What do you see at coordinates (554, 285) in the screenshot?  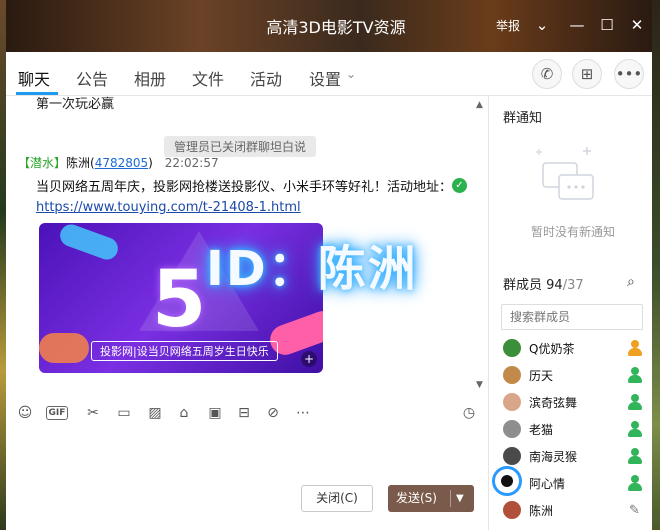 I see `members-online-count: 94` at bounding box center [554, 285].